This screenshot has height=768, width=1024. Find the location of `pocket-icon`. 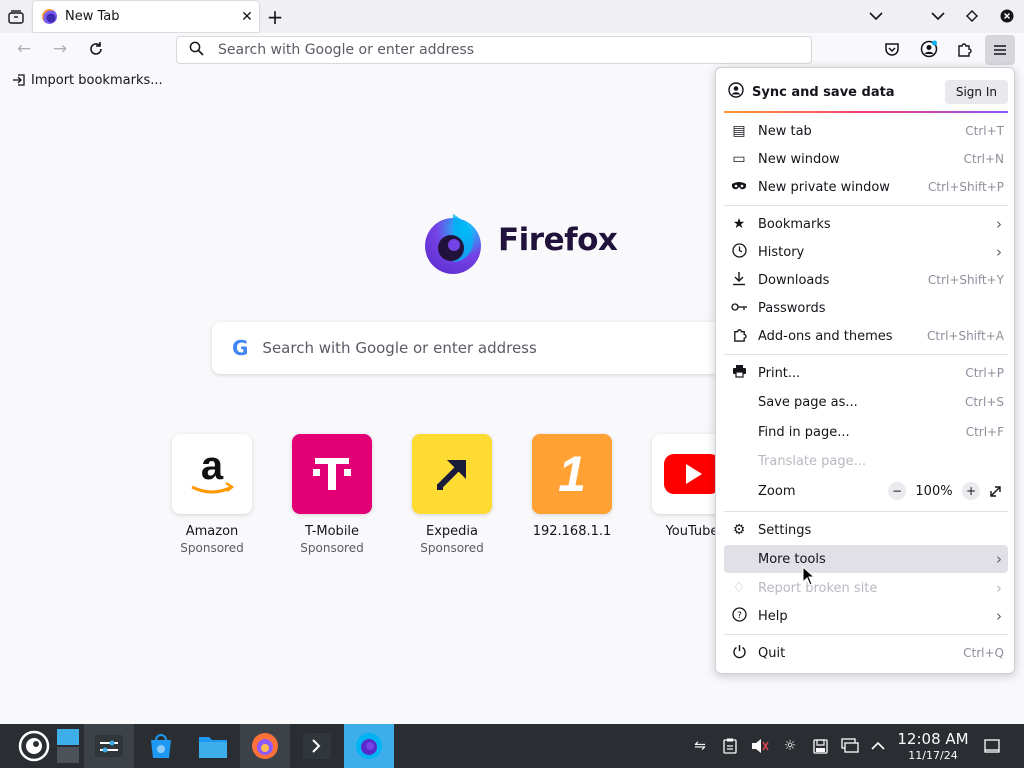

pocket-icon is located at coordinates (892, 49).